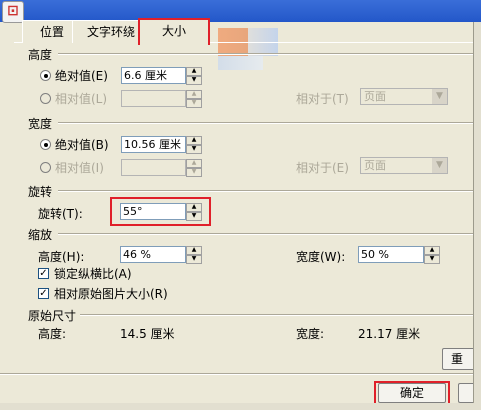 This screenshot has width=481, height=410. What do you see at coordinates (321, 257) in the screenshot?
I see `scale-width-label: 宽度(W):` at bounding box center [321, 257].